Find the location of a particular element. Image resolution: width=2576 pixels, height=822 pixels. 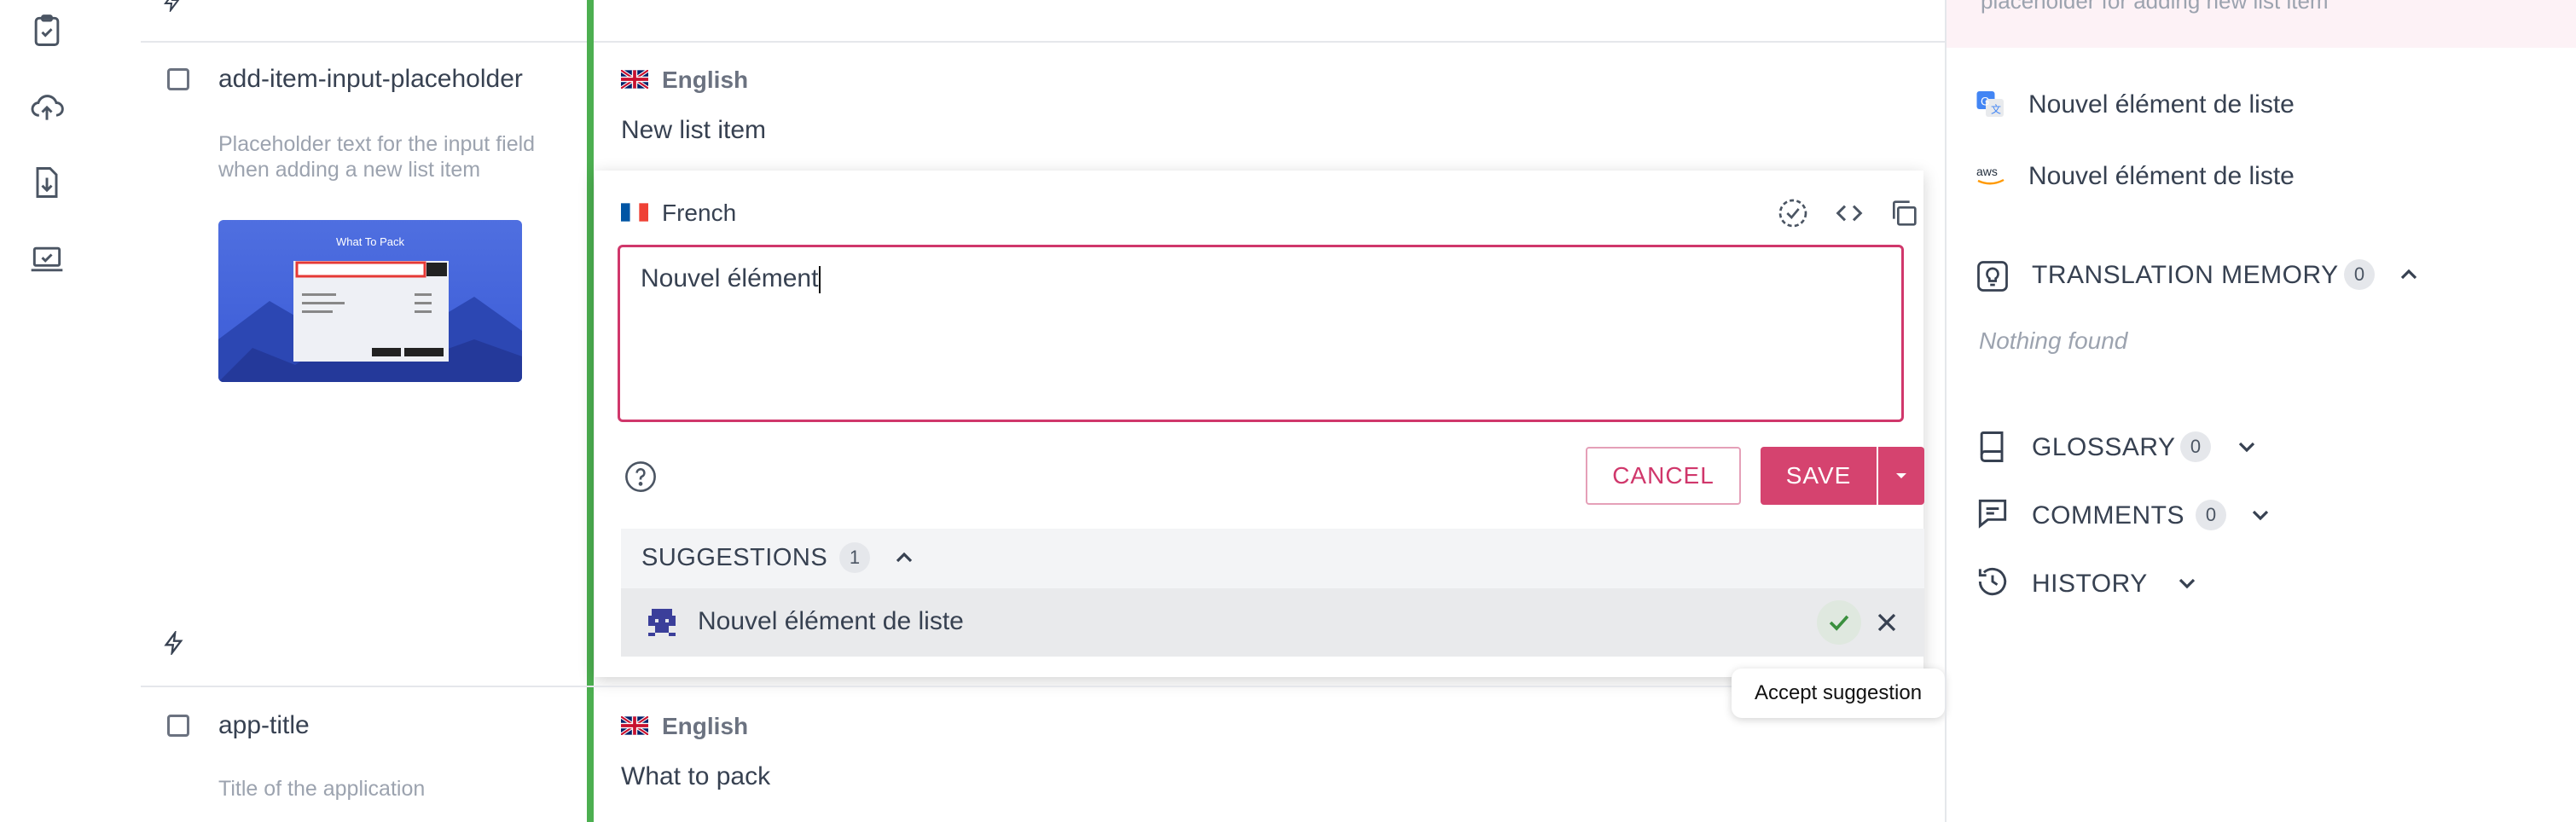

suggestions-title: SUGGESTIONS is located at coordinates (734, 557).